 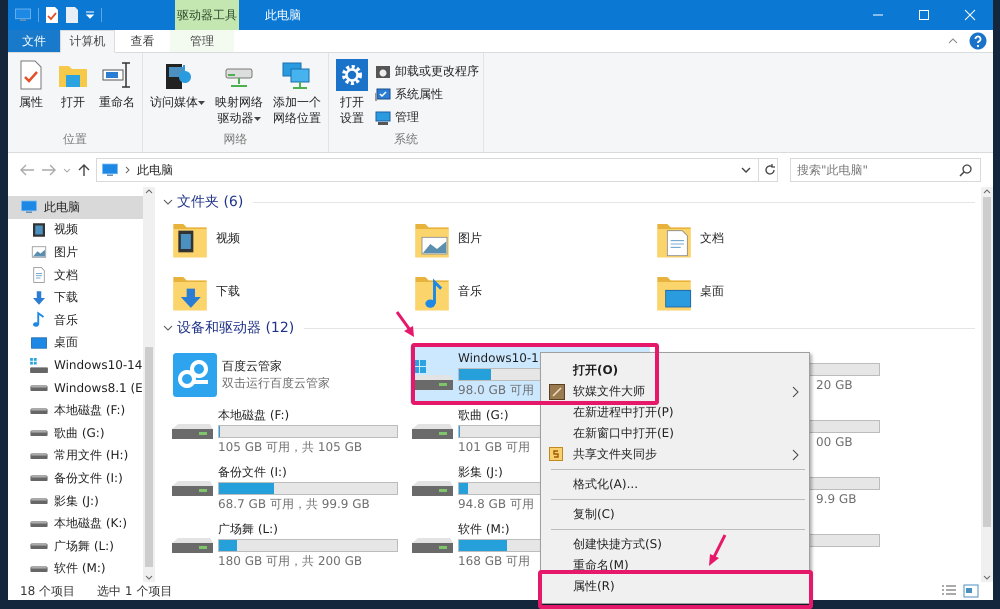 What do you see at coordinates (31, 84) in the screenshot?
I see `ribbon-button: 属性` at bounding box center [31, 84].